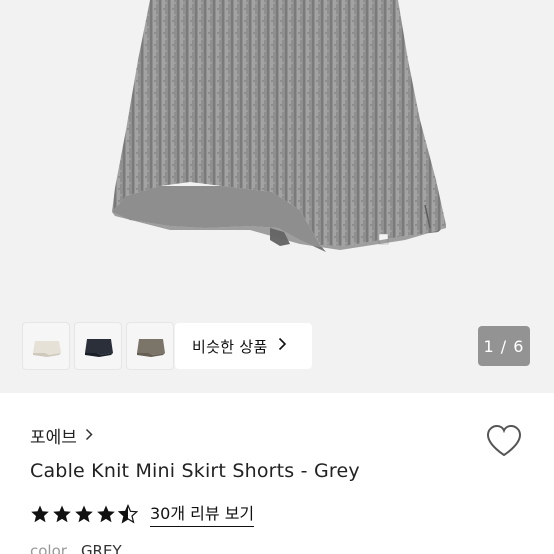 Image resolution: width=554 pixels, height=554 pixels. I want to click on brand-link: 포에브, so click(61, 435).